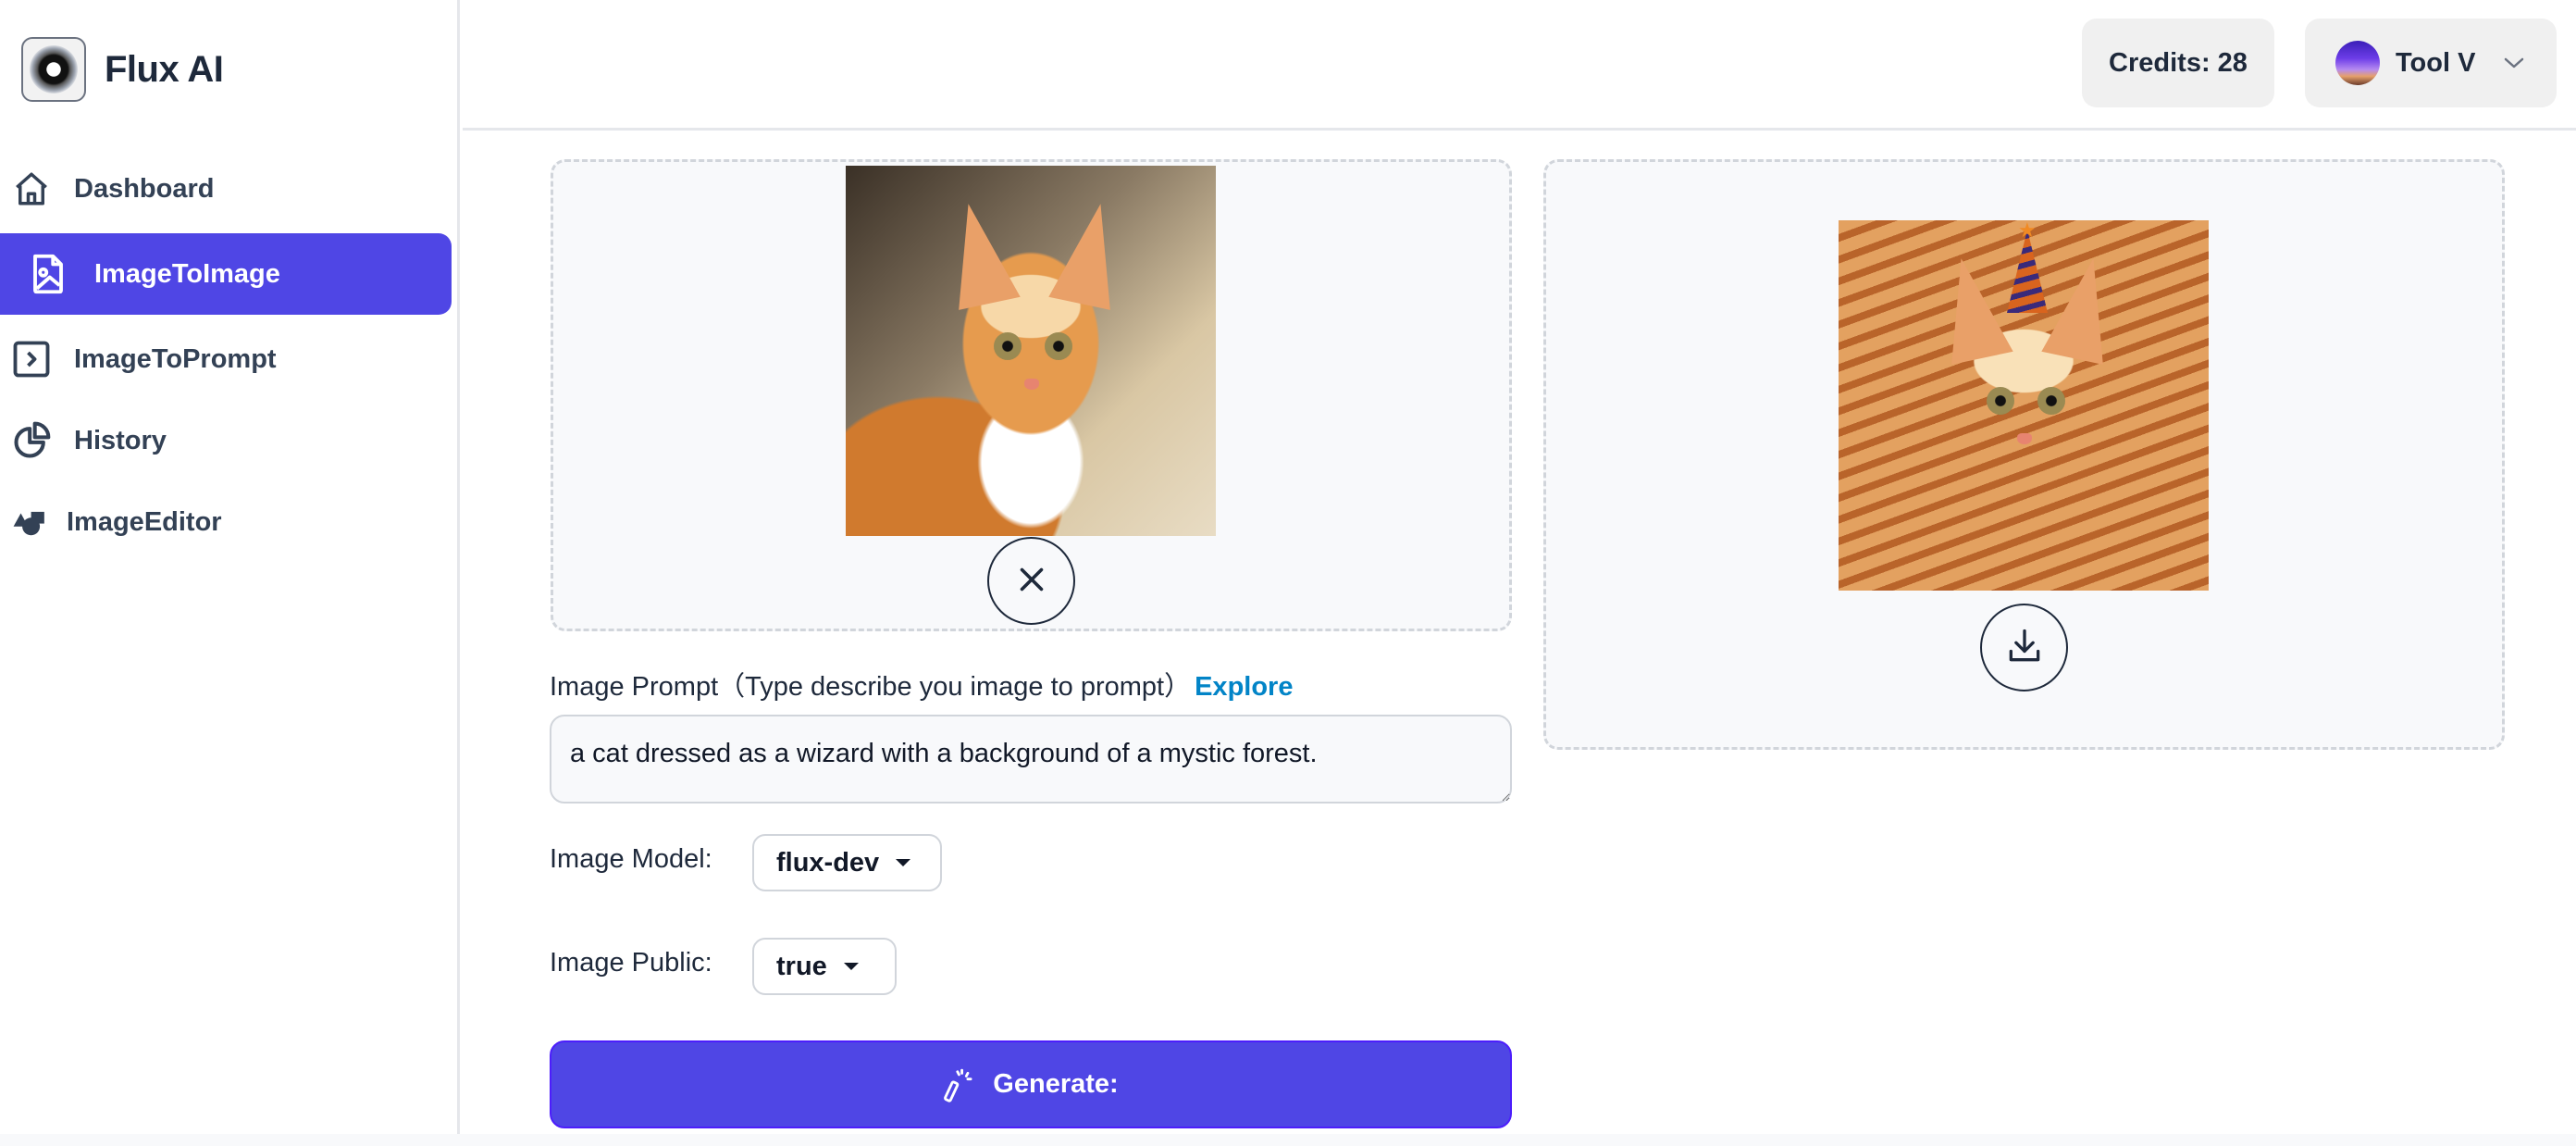 Image resolution: width=2576 pixels, height=1146 pixels. I want to click on sidebar-item-imageeditor: ImageEditor, so click(226, 522).